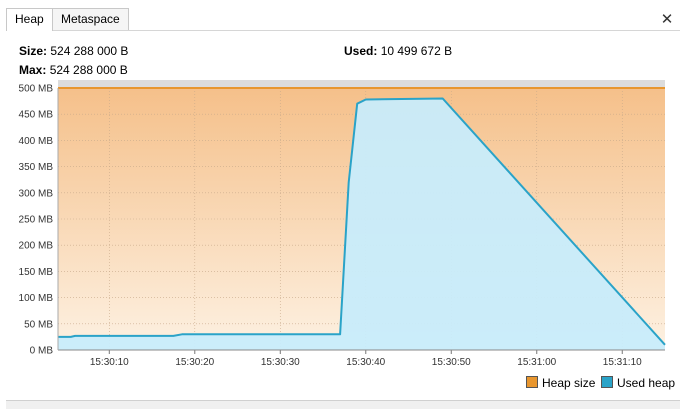 This screenshot has height=409, width=682. Describe the element at coordinates (416, 51) in the screenshot. I see `used-value: 10 499 672 B` at that location.